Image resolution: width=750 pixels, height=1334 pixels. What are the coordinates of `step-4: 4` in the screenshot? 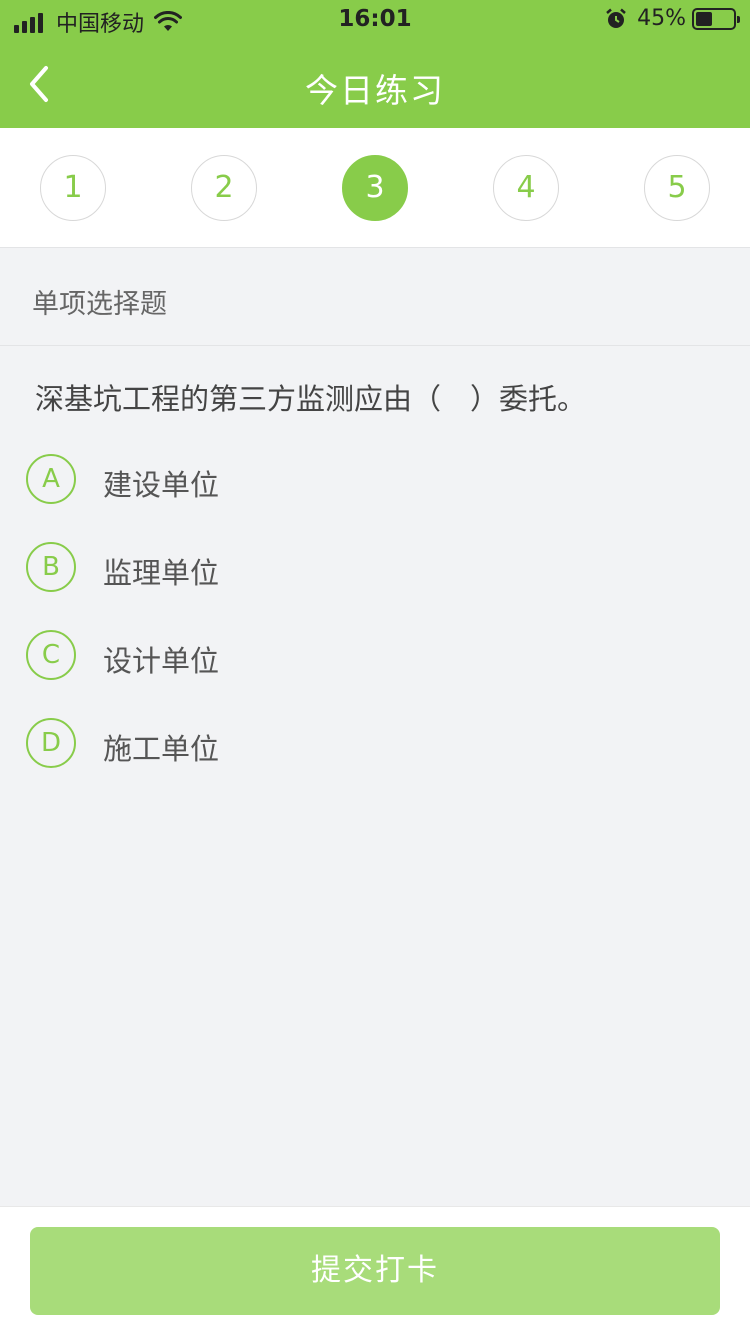 It's located at (526, 188).